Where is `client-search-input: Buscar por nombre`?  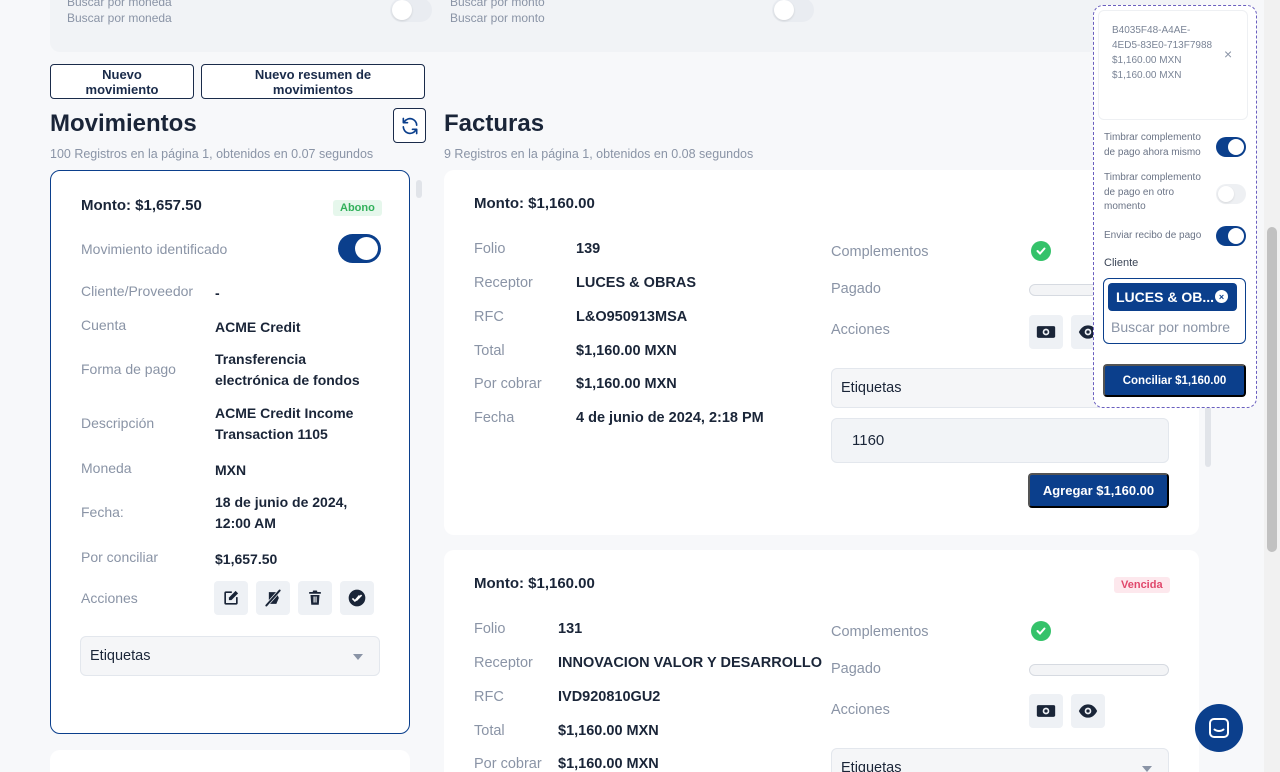
client-search-input: Buscar por nombre is located at coordinates (1170, 327).